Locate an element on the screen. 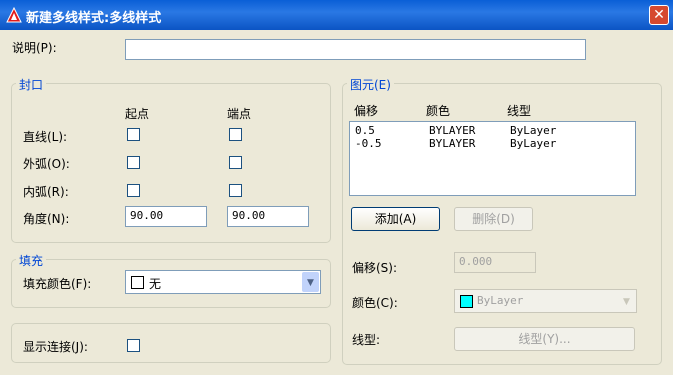  caps-end-header: 端点 is located at coordinates (239, 114).